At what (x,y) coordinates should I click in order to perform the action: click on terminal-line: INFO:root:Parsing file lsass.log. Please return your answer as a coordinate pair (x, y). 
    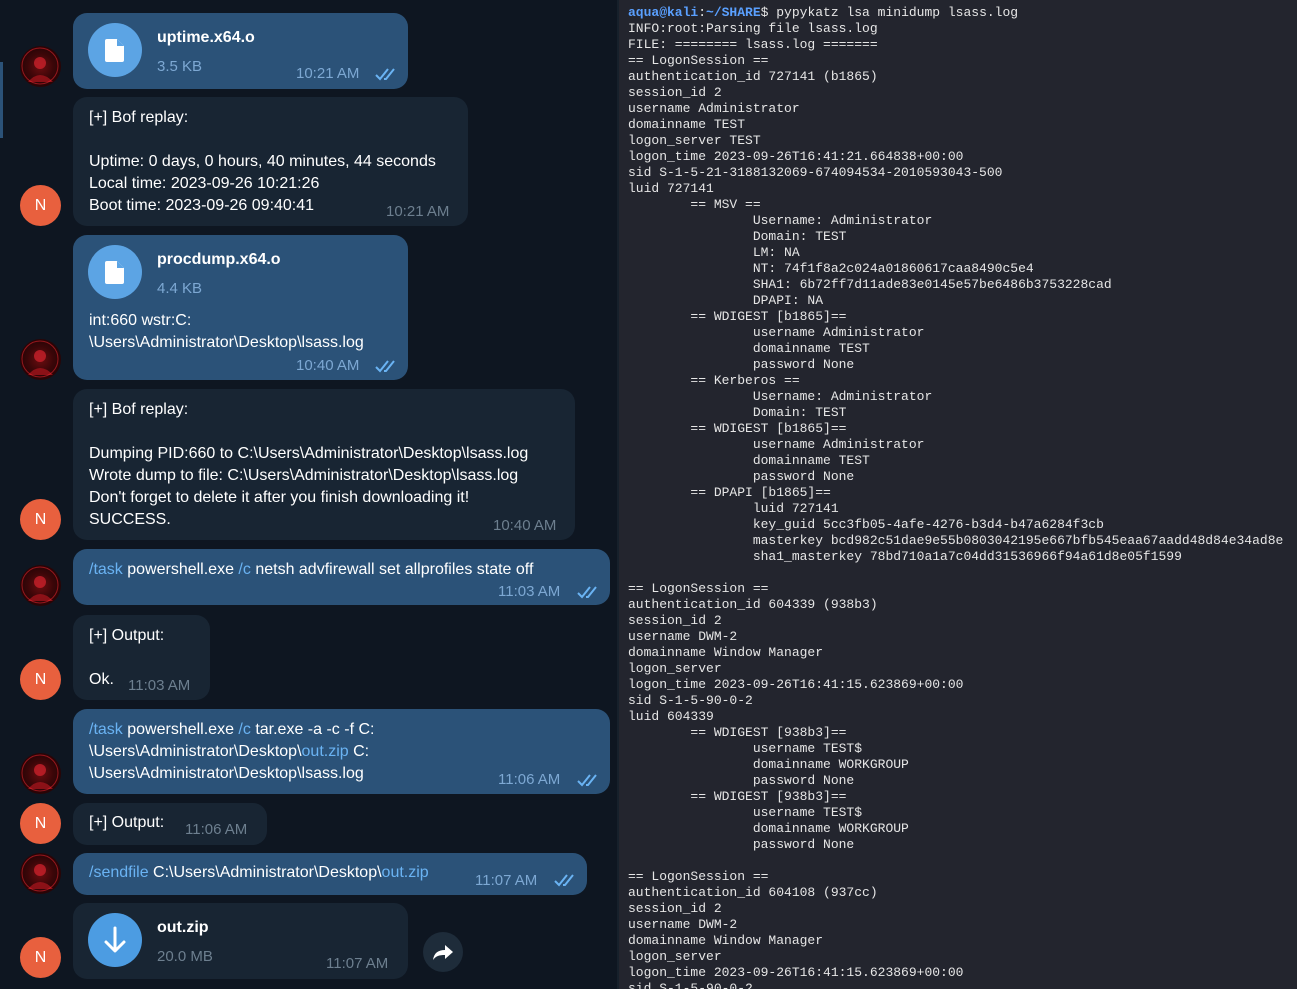
    Looking at the image, I should click on (753, 28).